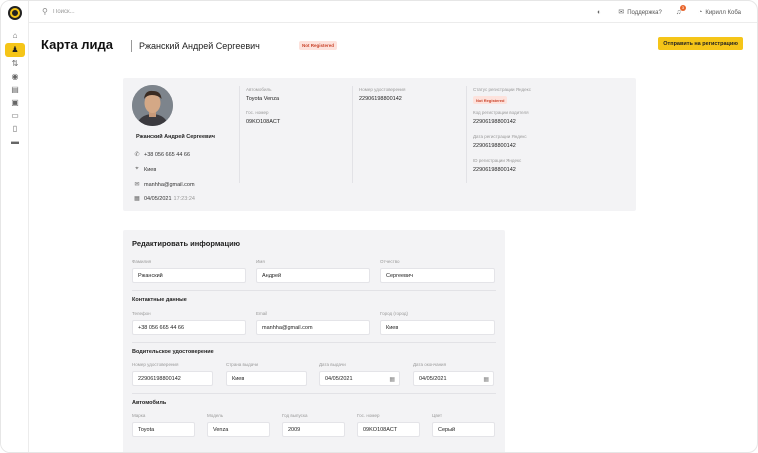 This screenshot has width=758, height=453. I want to click on model-field: Venza, so click(238, 429).